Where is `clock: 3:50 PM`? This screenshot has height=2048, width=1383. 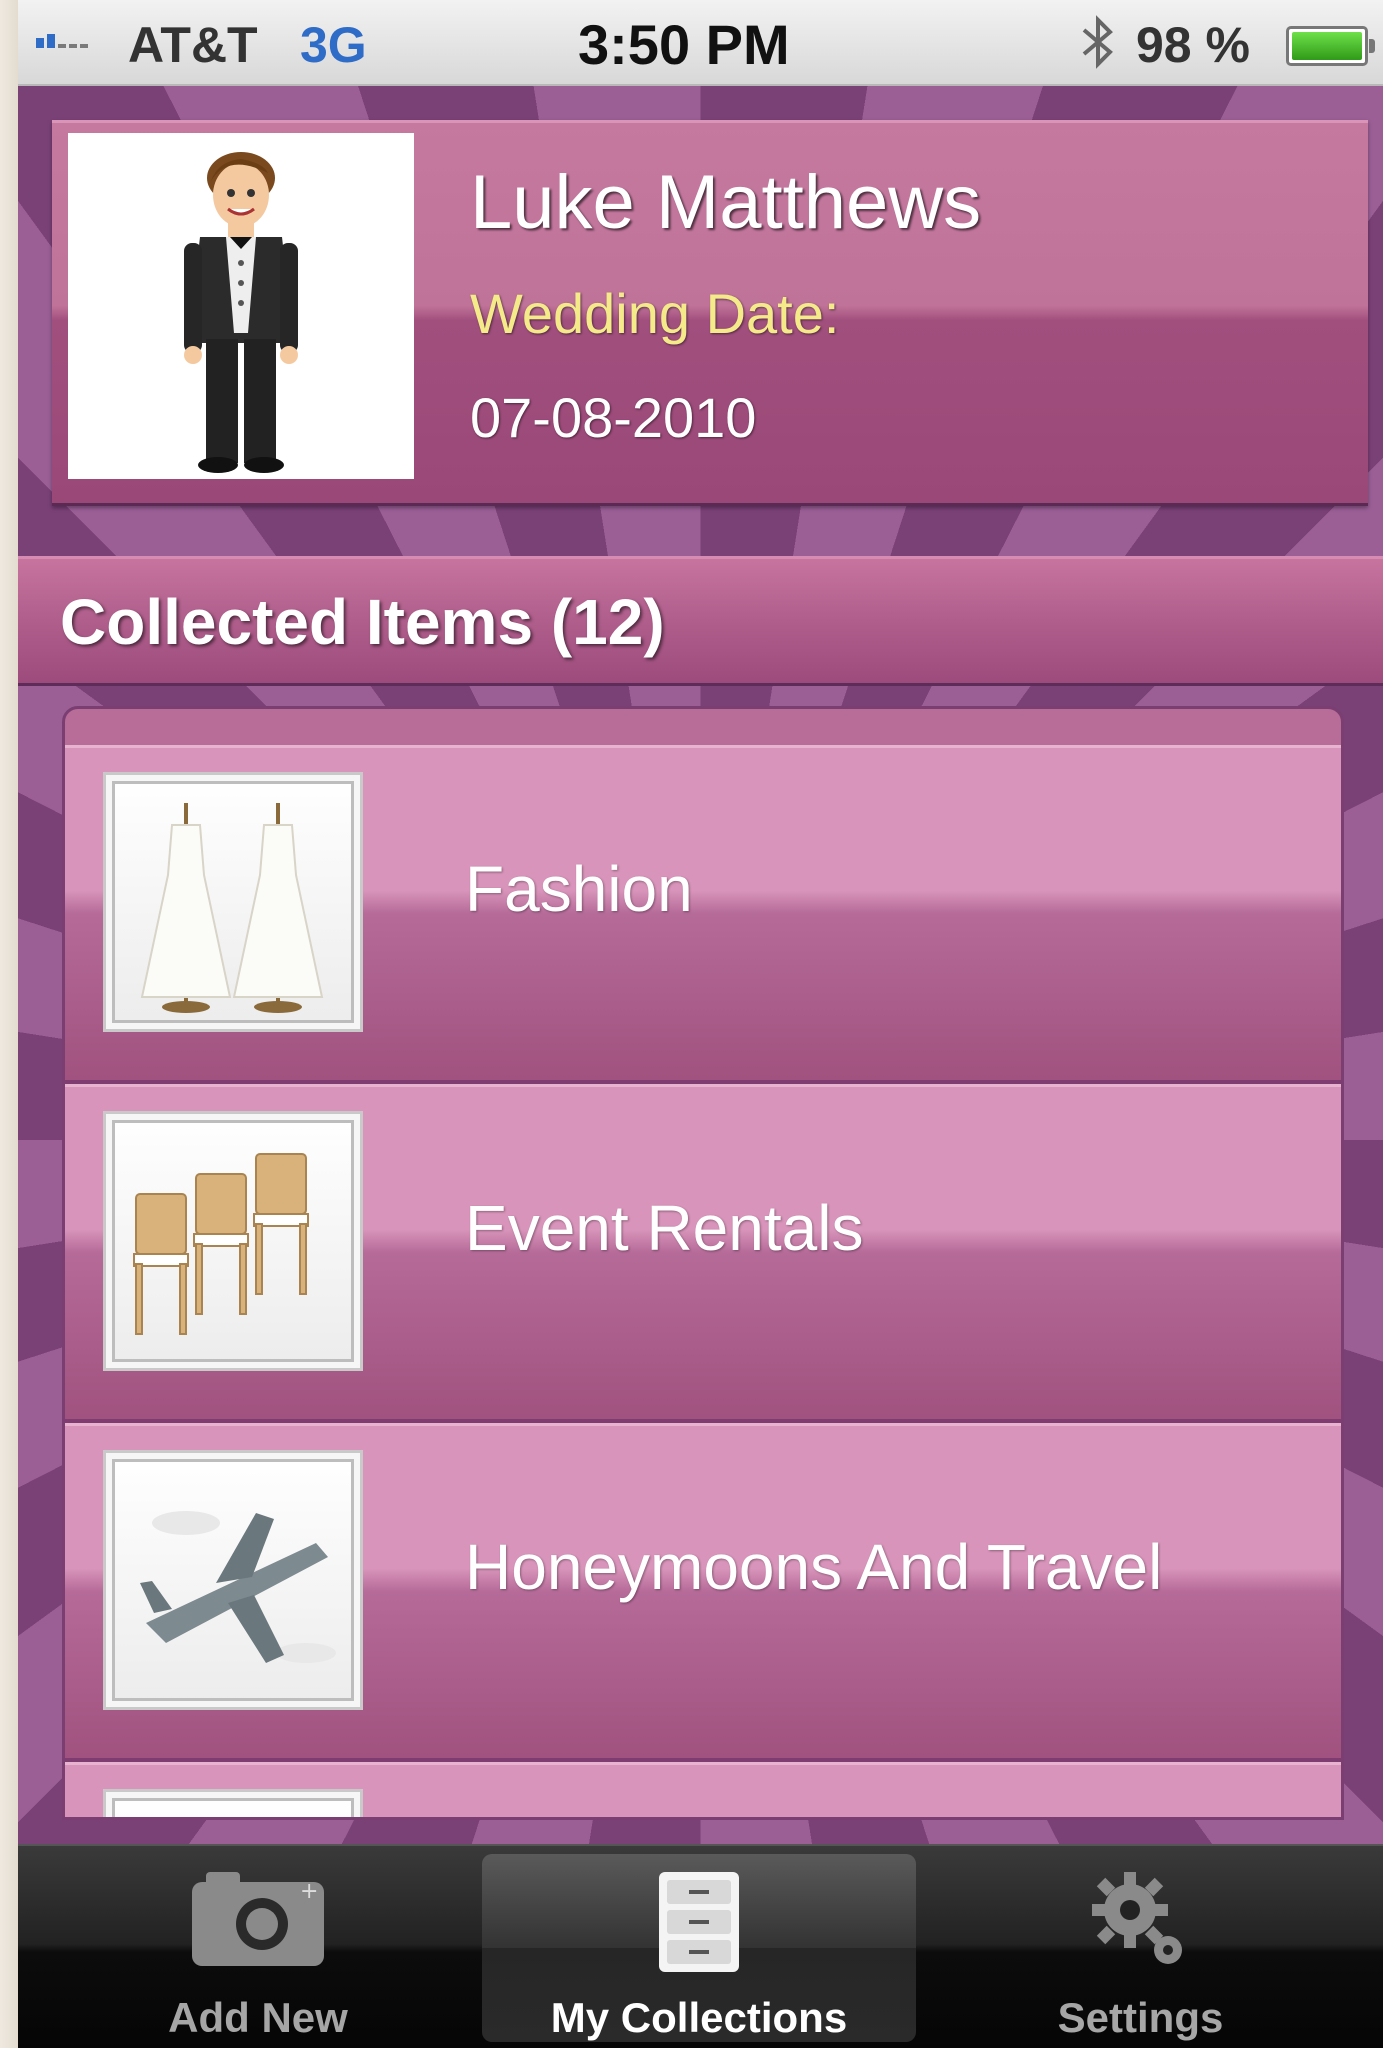 clock: 3:50 PM is located at coordinates (684, 44).